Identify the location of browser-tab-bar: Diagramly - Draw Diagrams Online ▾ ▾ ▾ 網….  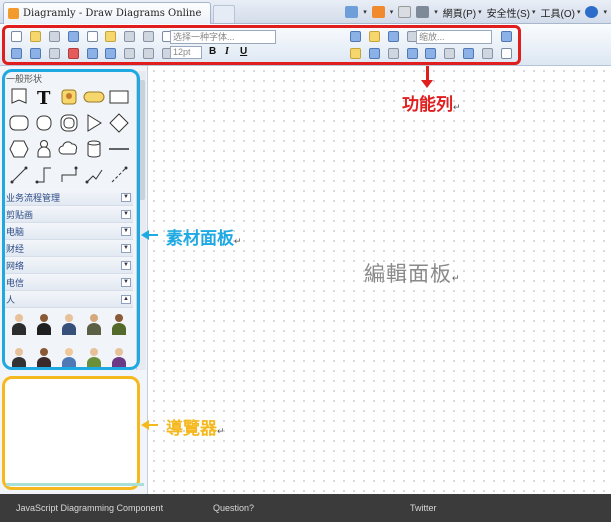
(305, 12).